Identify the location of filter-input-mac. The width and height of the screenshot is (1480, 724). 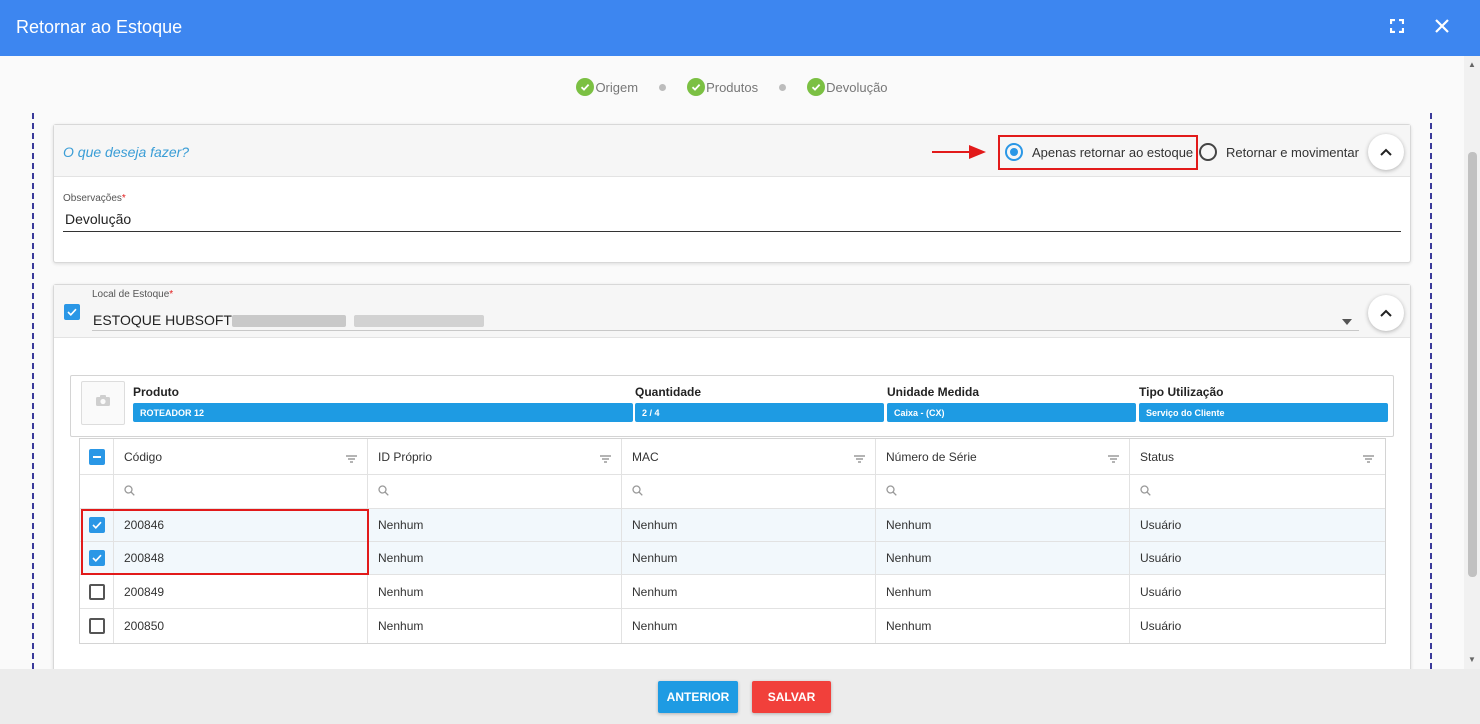
(749, 491).